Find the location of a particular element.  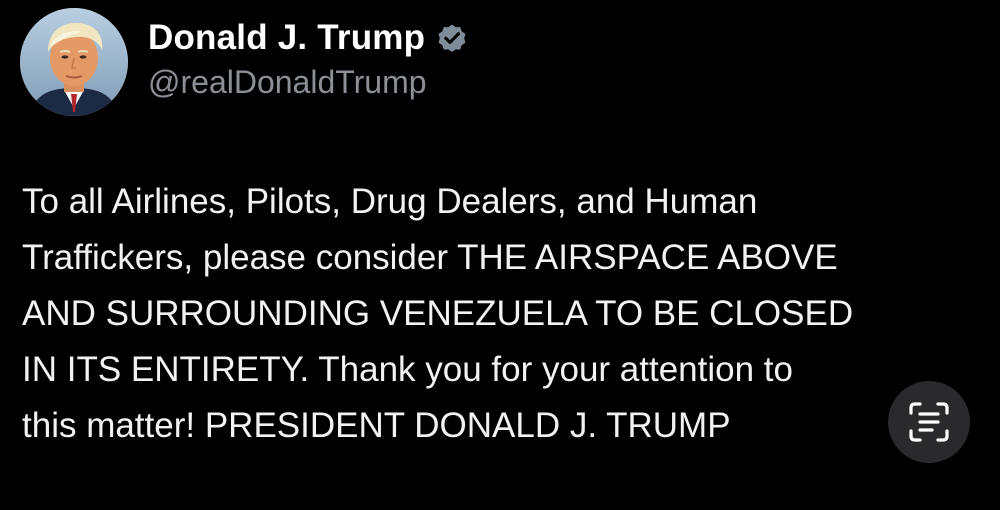

avatar is located at coordinates (74, 62).